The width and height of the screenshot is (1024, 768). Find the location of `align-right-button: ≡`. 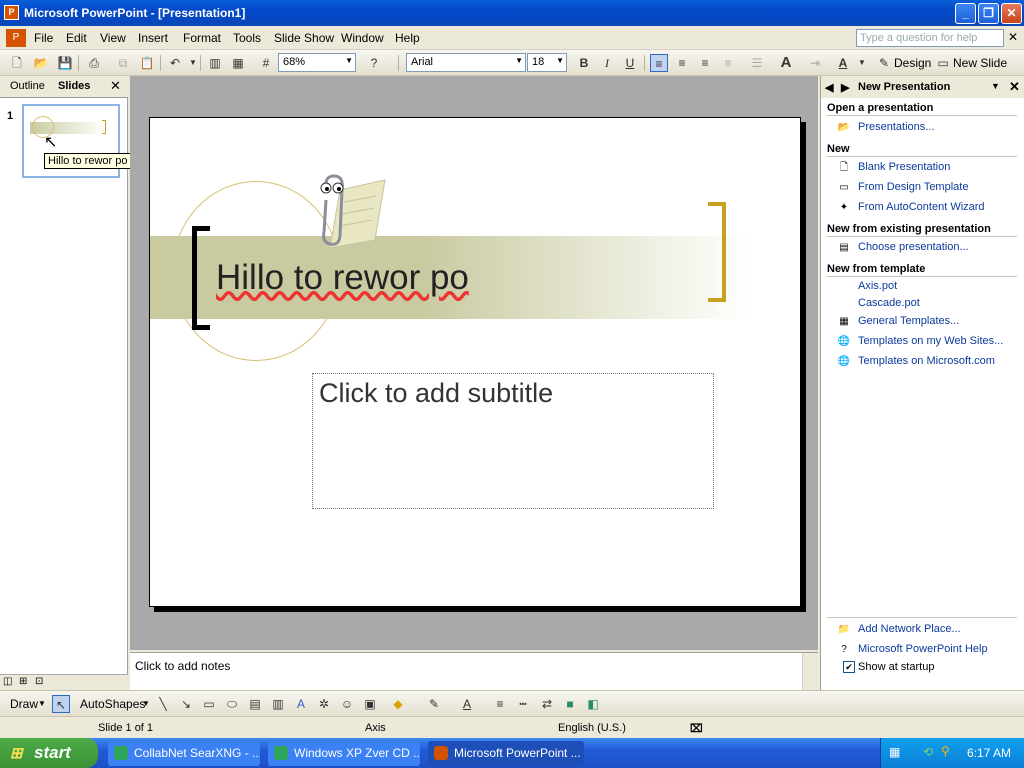

align-right-button: ≡ is located at coordinates (705, 63).